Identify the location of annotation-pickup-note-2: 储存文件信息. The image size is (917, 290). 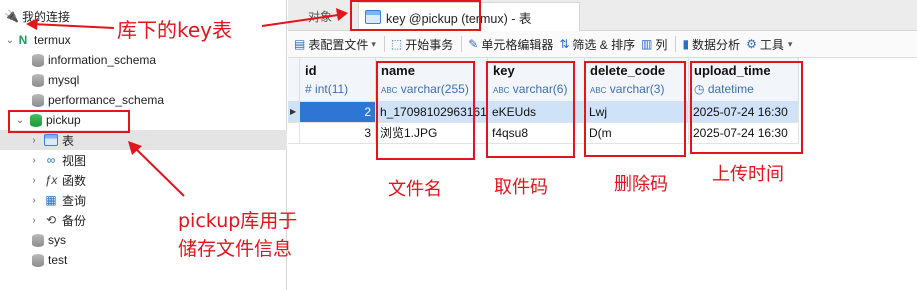
(235, 249).